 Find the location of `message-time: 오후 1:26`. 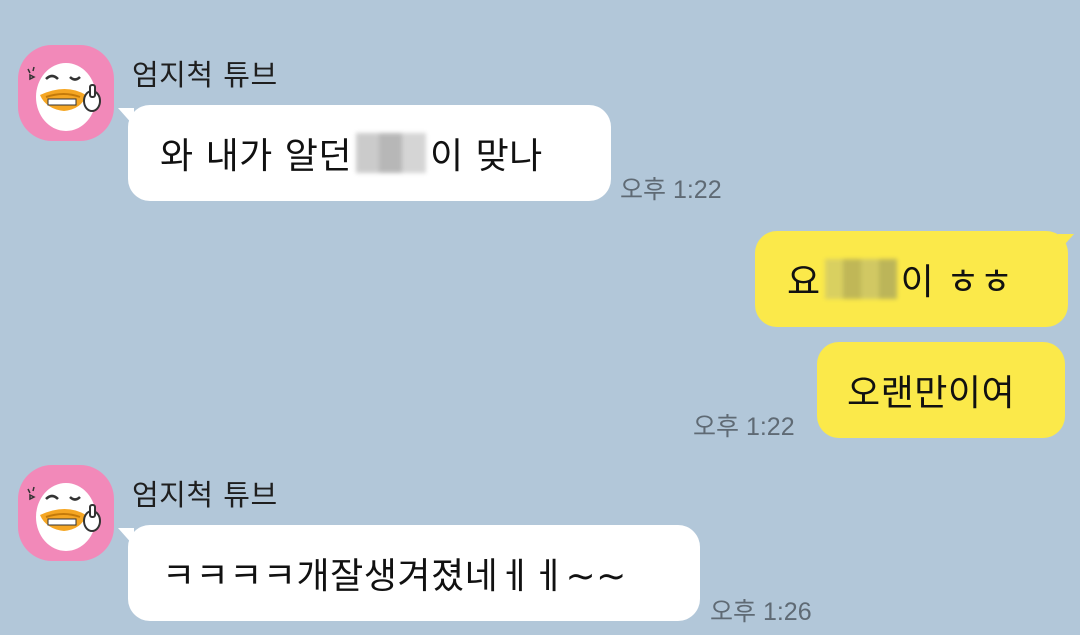

message-time: 오후 1:26 is located at coordinates (761, 612).